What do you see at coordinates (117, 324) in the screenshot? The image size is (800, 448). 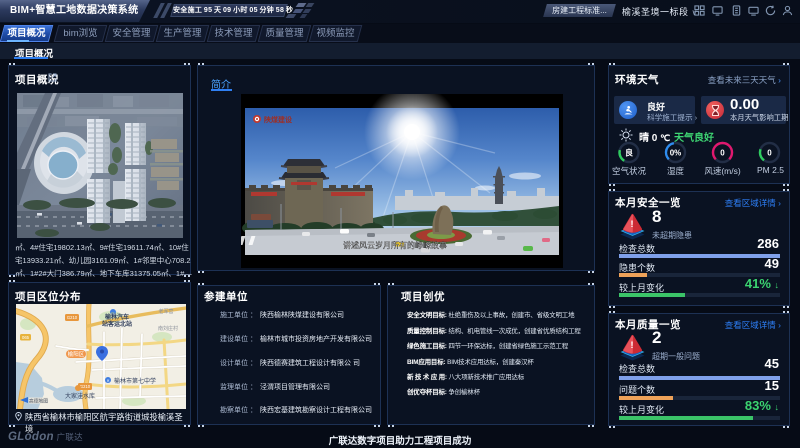 I see `svg-text: 站客运北站` at bounding box center [117, 324].